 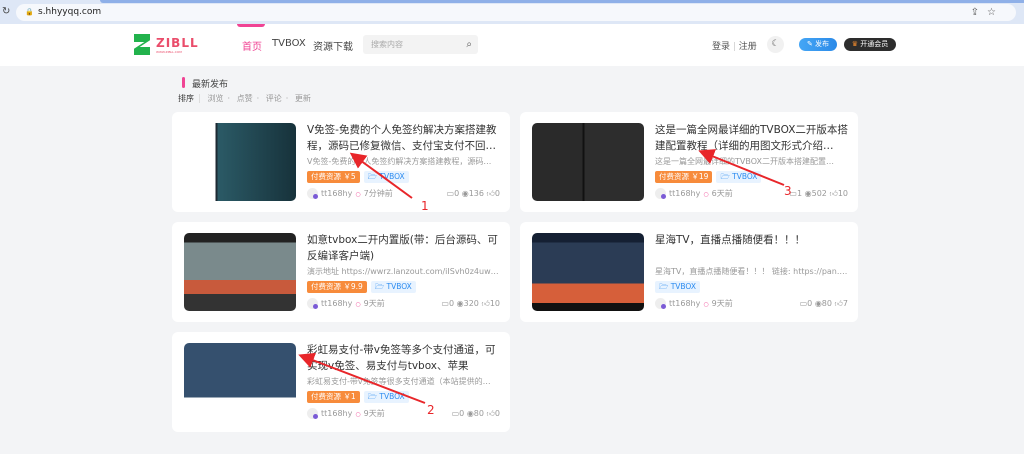 I want to click on login-link: 登录, so click(x=721, y=47).